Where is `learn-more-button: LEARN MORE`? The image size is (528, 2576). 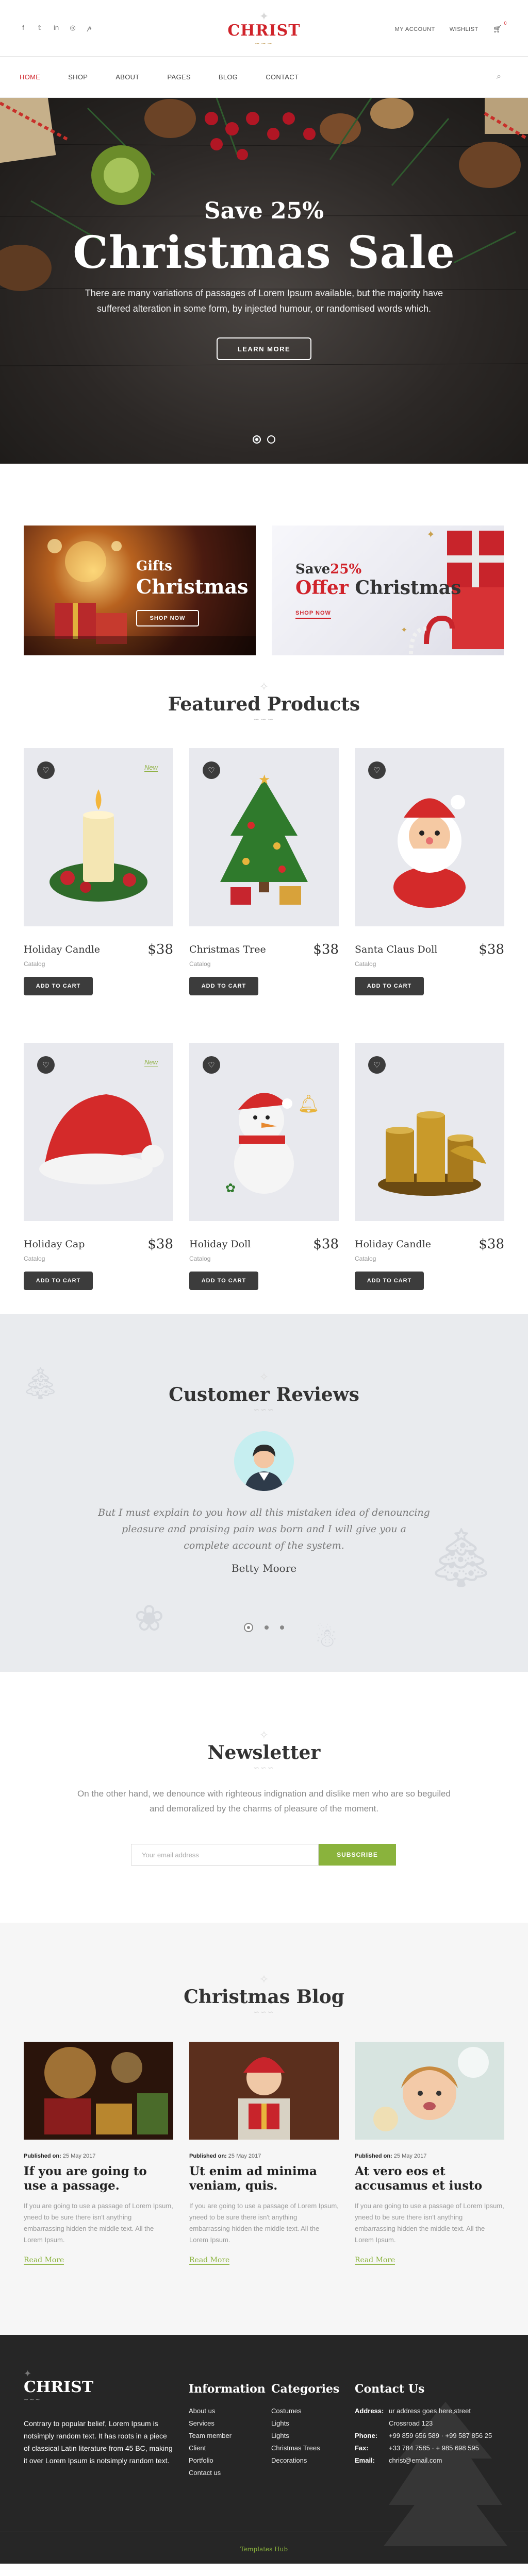
learn-more-button: LEARN MORE is located at coordinates (264, 348).